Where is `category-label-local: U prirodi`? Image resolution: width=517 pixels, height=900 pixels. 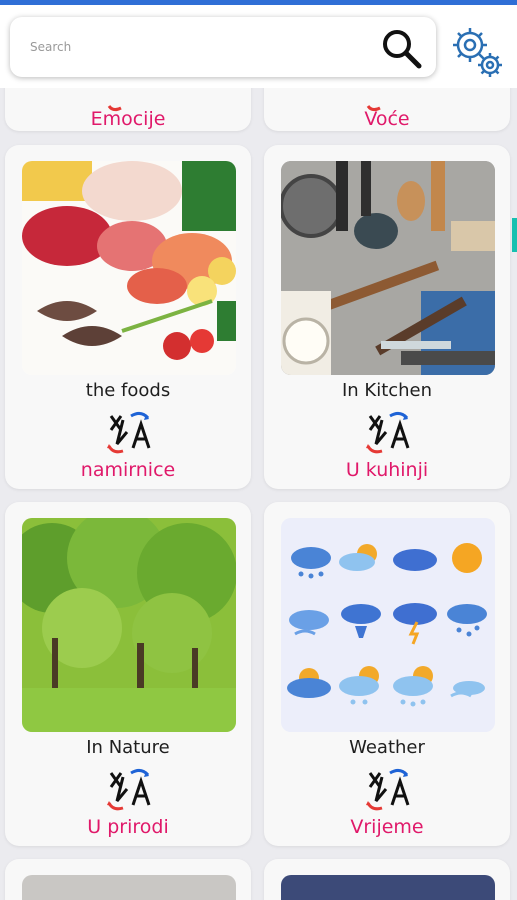 category-label-local: U prirodi is located at coordinates (128, 827).